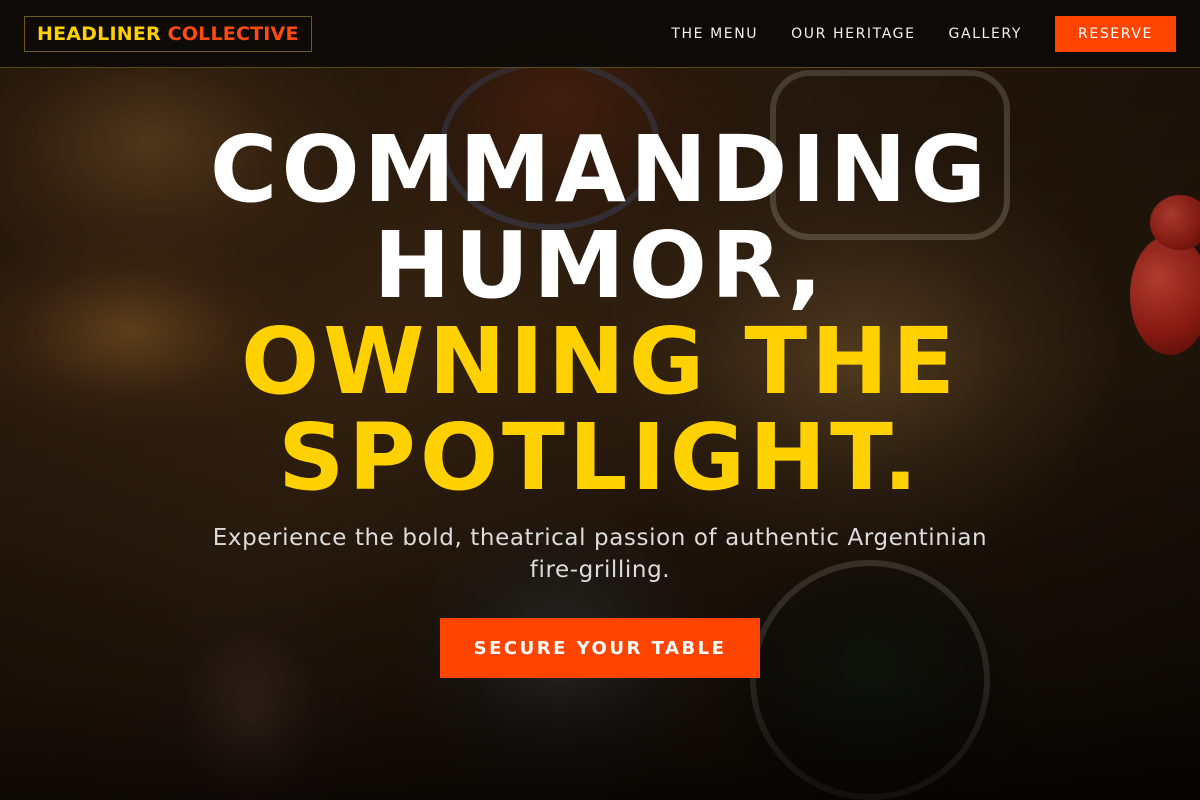 The width and height of the screenshot is (1200, 800). Describe the element at coordinates (853, 34) in the screenshot. I see `nav-link-heritage: OUR HERITAGE` at that location.